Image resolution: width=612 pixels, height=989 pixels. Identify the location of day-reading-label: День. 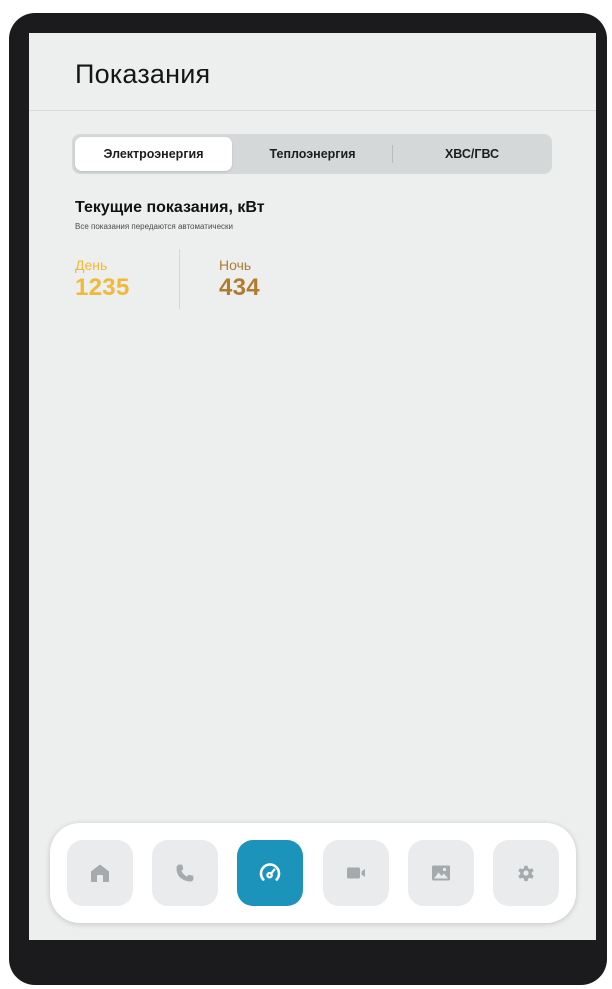
(91, 265).